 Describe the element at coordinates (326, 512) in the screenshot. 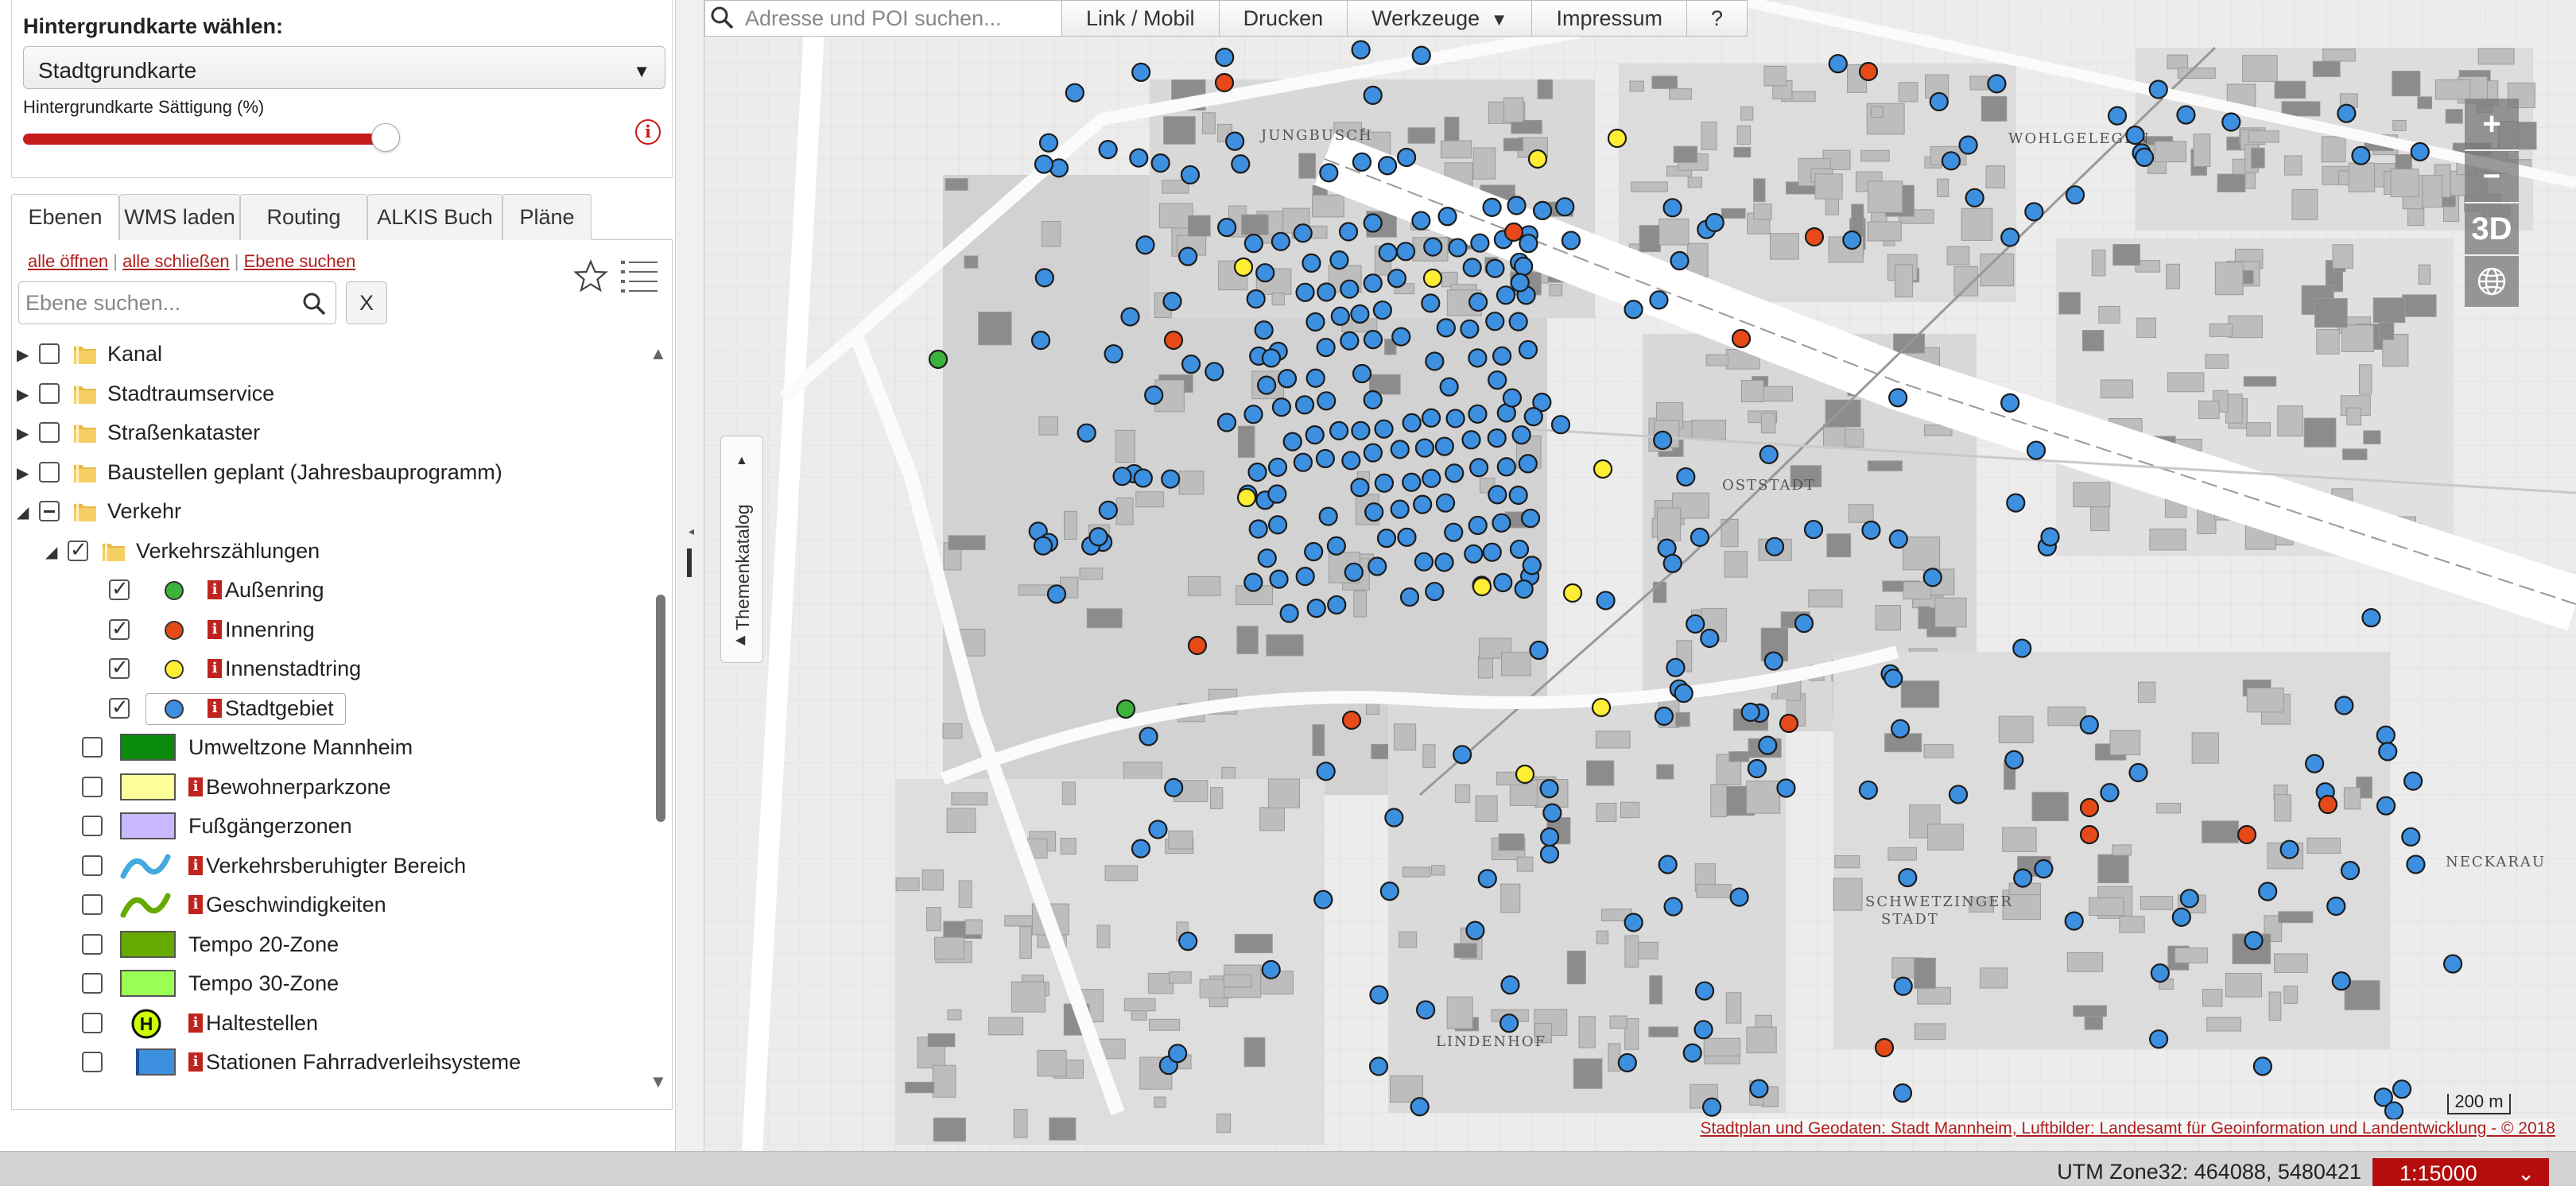

I see `layer-row-verkehr: ◢ Verkehr` at that location.